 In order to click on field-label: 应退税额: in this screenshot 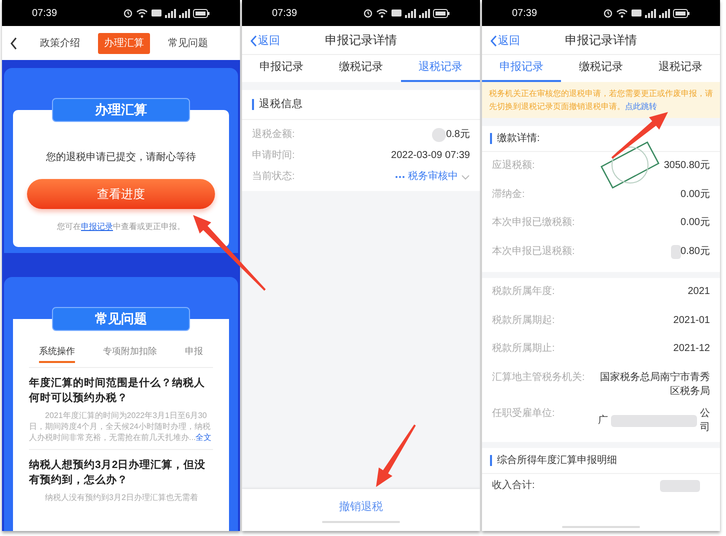, I will do `click(513, 166)`.